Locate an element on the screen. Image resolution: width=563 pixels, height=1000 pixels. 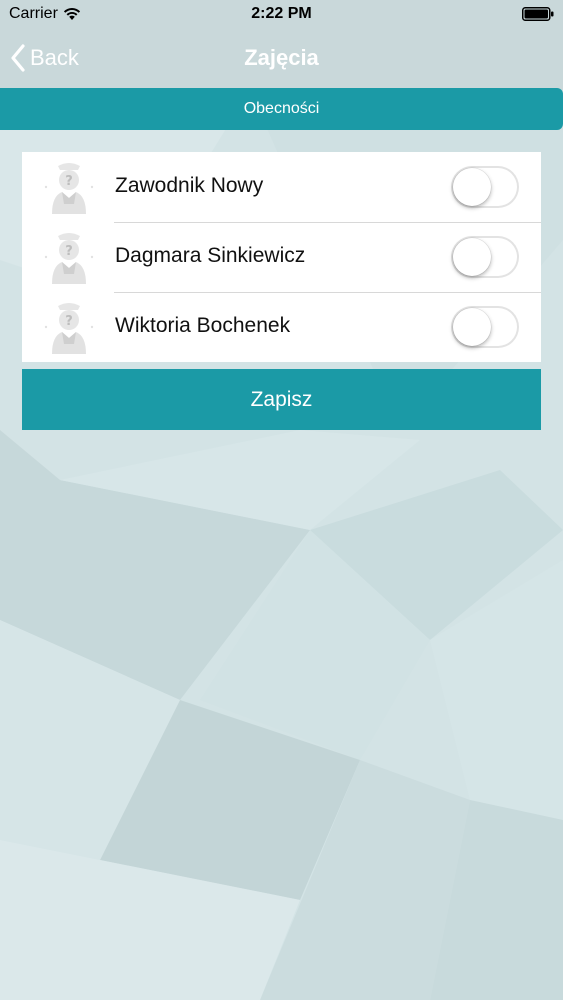
battery-icon is located at coordinates (538, 14).